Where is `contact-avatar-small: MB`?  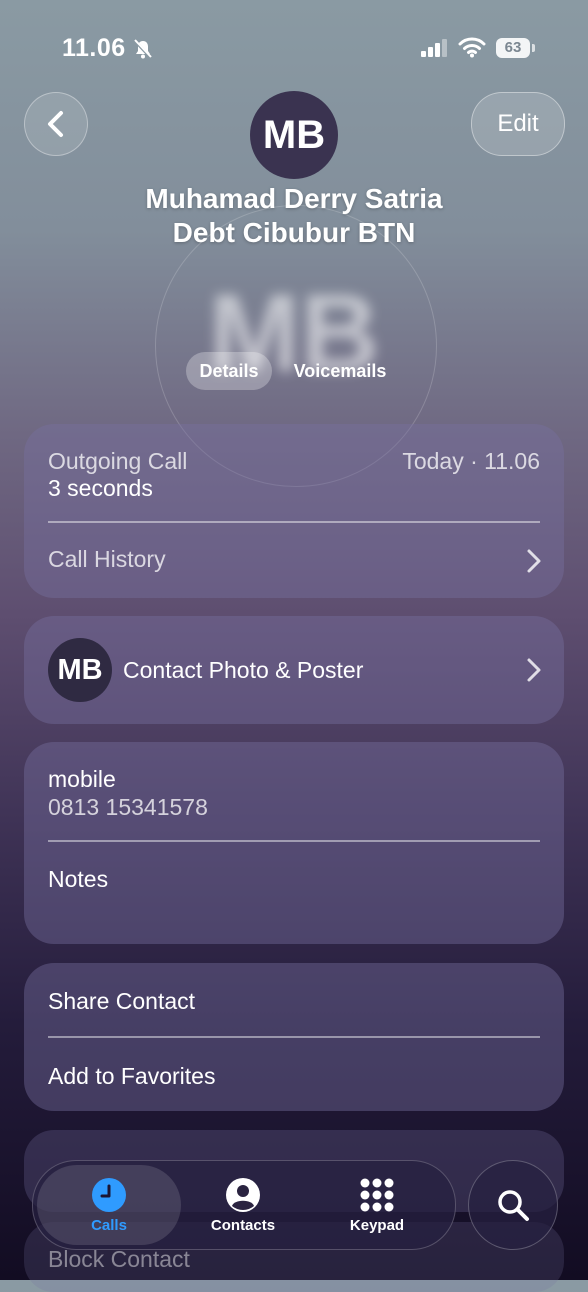 contact-avatar-small: MB is located at coordinates (80, 670).